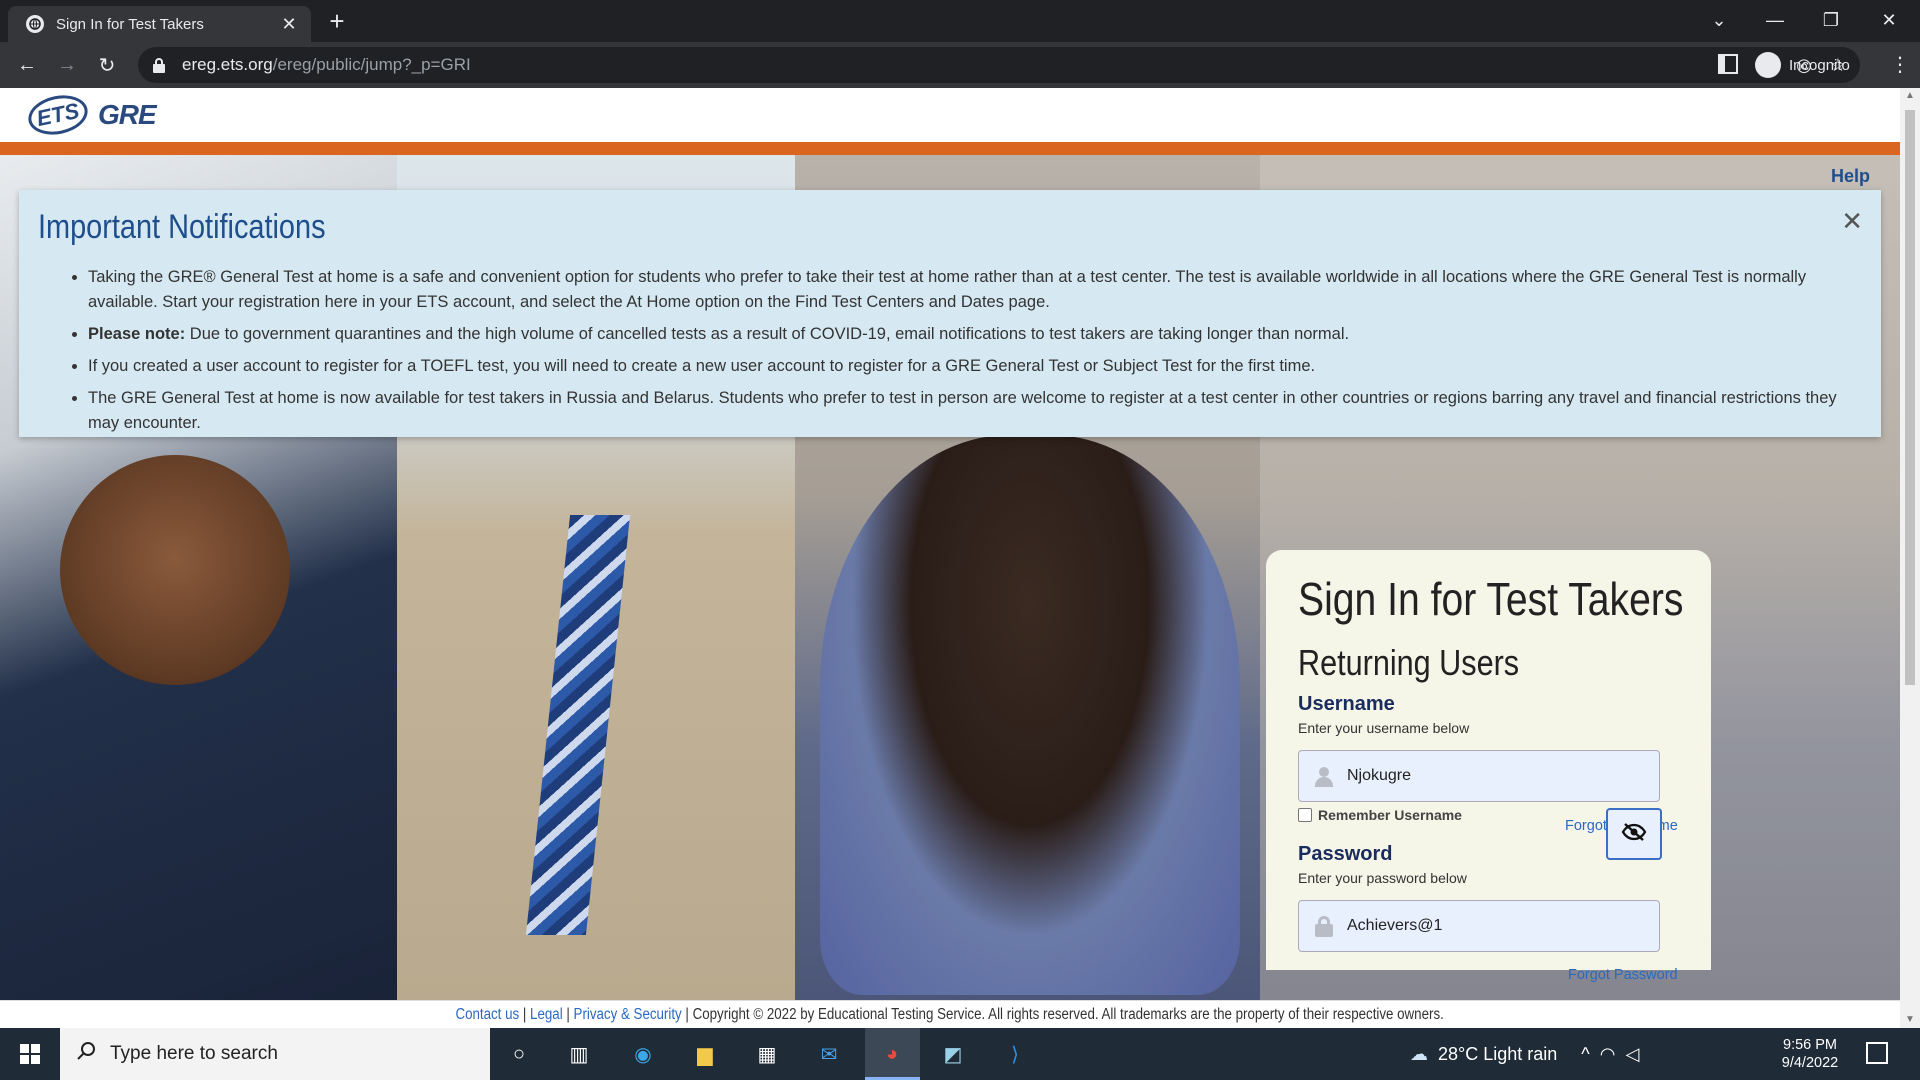  I want to click on system-tray: ☁ 28°C Light rain ^ ◠ ◁, so click(1524, 1054).